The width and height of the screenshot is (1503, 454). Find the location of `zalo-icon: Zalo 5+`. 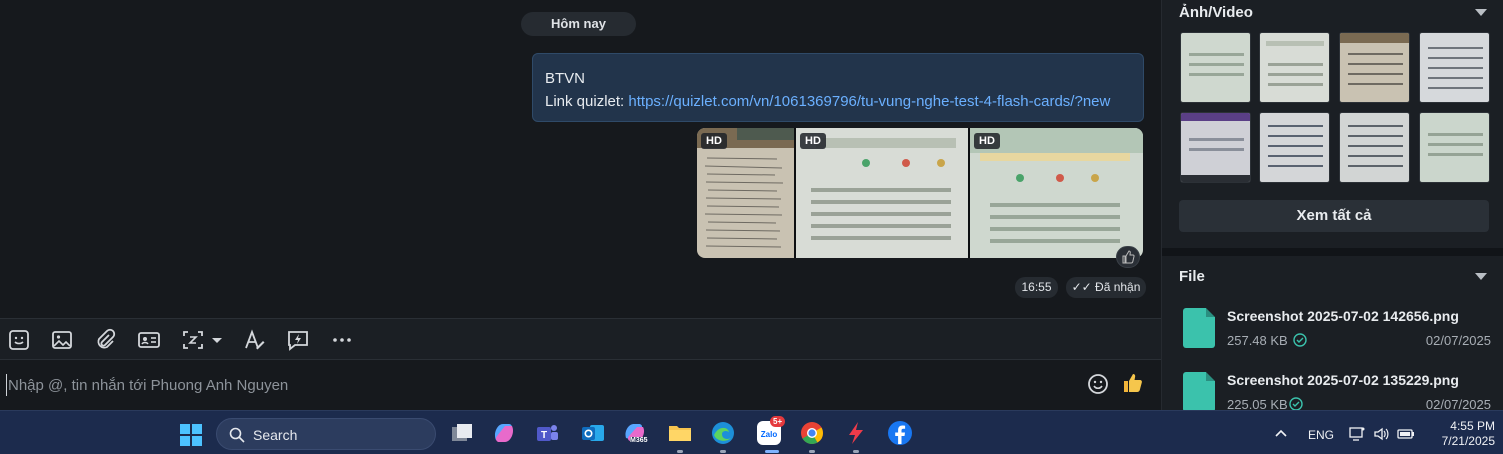

zalo-icon: Zalo 5+ is located at coordinates (771, 431).